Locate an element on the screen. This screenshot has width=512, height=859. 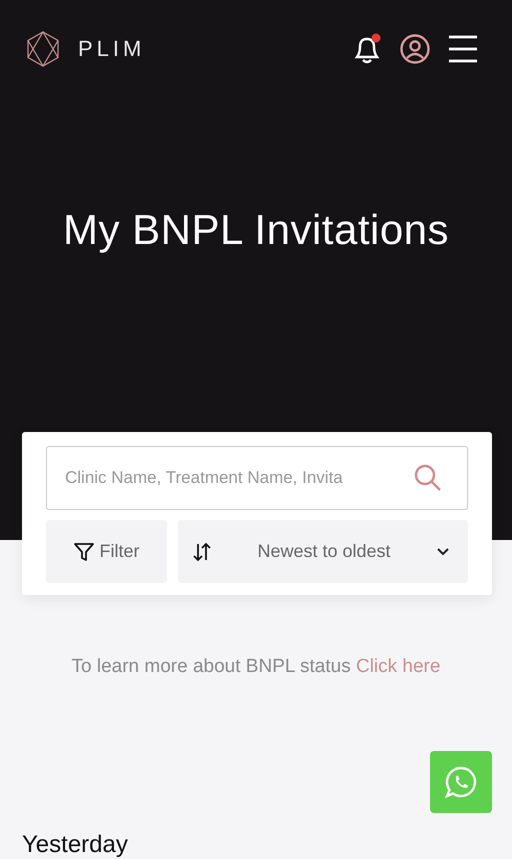
chevron-down-icon is located at coordinates (443, 551).